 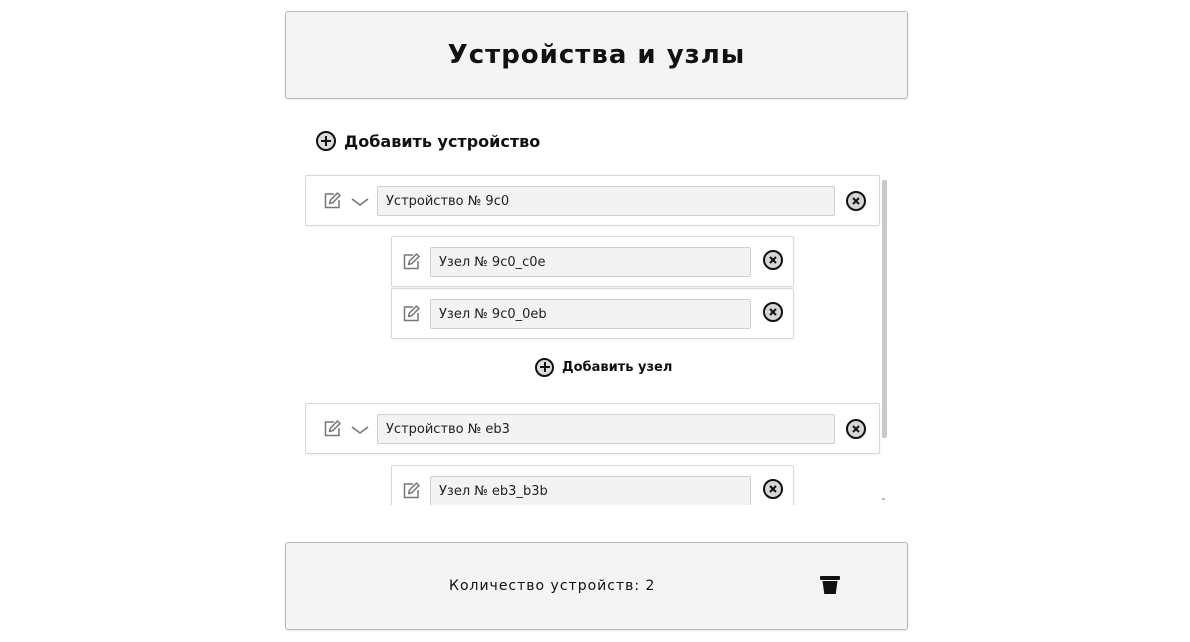 What do you see at coordinates (442, 141) in the screenshot?
I see `add-device-label: Добавить устройство` at bounding box center [442, 141].